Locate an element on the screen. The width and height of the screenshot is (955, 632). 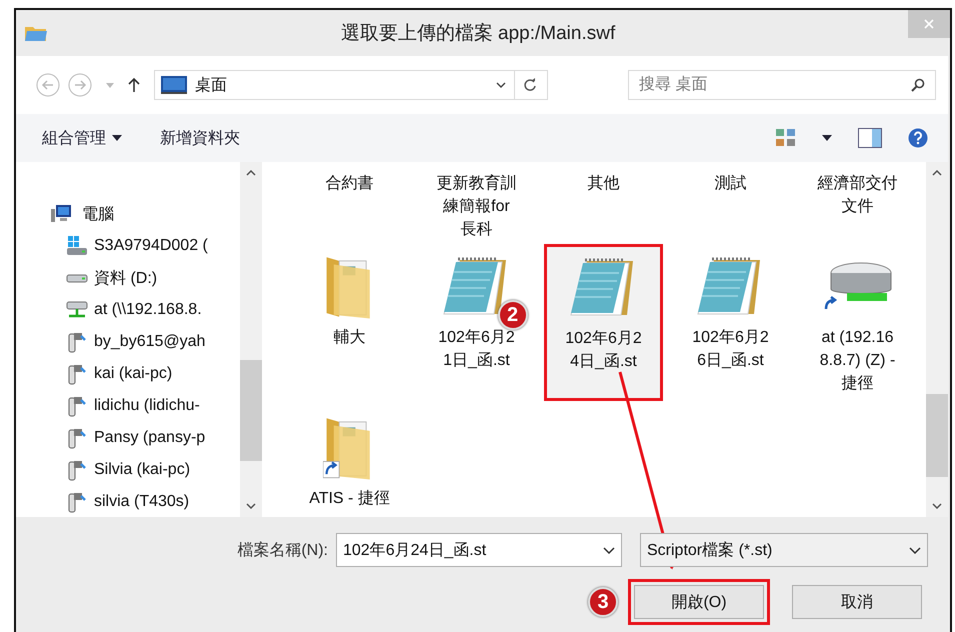
file-name: ATIS - 捷徑 is located at coordinates (349, 498).